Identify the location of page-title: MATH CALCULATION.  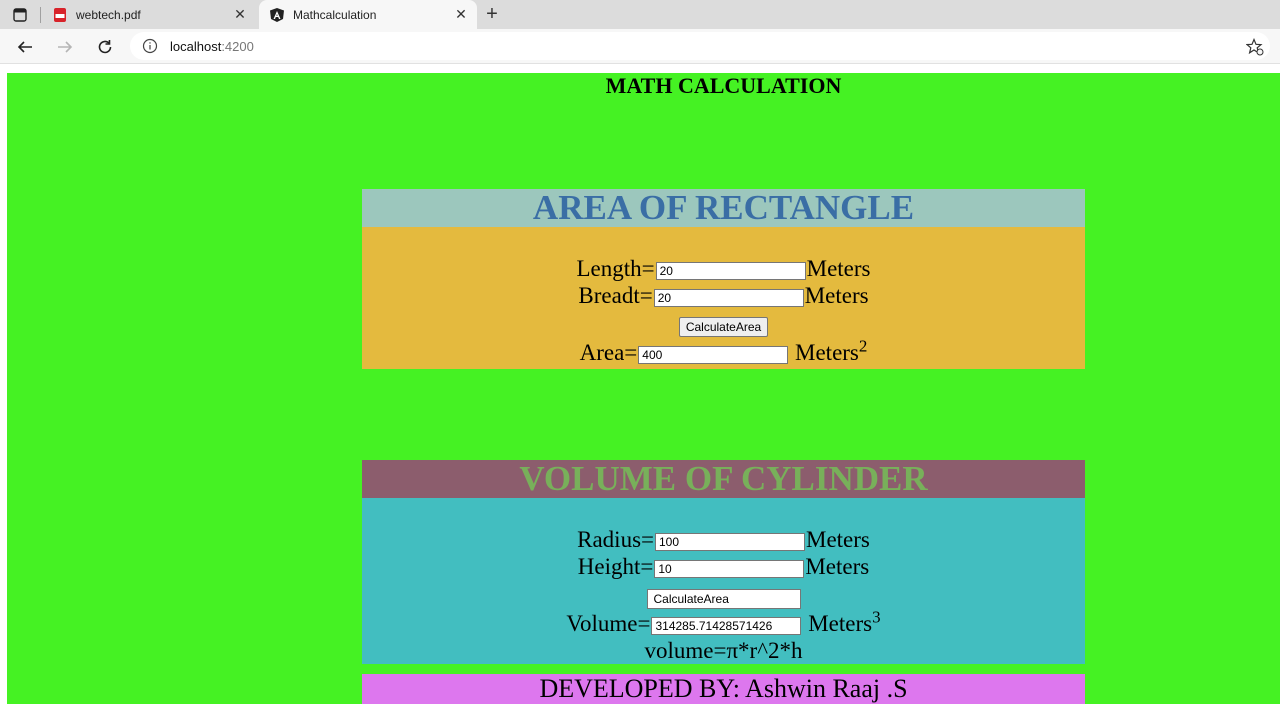
(723, 85).